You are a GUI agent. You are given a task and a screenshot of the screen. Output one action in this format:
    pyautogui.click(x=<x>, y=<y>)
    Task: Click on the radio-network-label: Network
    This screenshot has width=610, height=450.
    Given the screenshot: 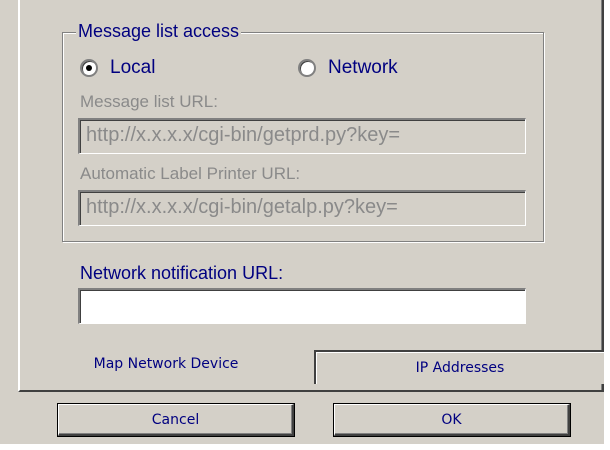 What is the action you would take?
    pyautogui.click(x=363, y=67)
    